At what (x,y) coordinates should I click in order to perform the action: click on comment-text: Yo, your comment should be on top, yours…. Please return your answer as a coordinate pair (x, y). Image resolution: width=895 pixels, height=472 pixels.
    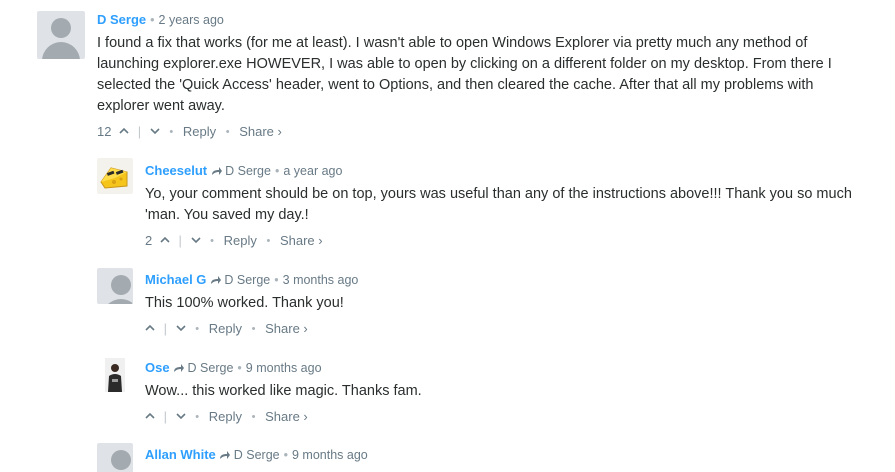
    Looking at the image, I should click on (498, 204).